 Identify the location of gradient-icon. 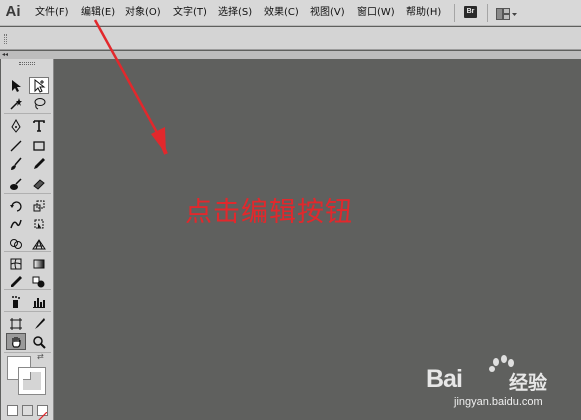
(39, 263).